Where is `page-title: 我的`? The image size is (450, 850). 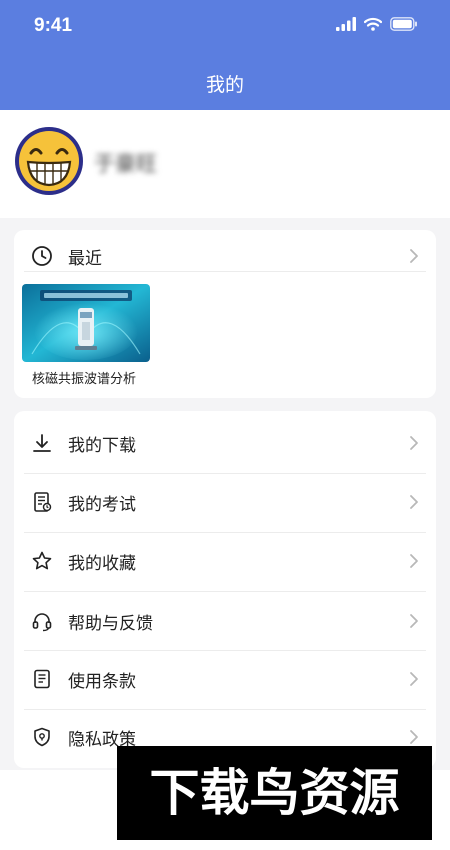
page-title: 我的 is located at coordinates (224, 85).